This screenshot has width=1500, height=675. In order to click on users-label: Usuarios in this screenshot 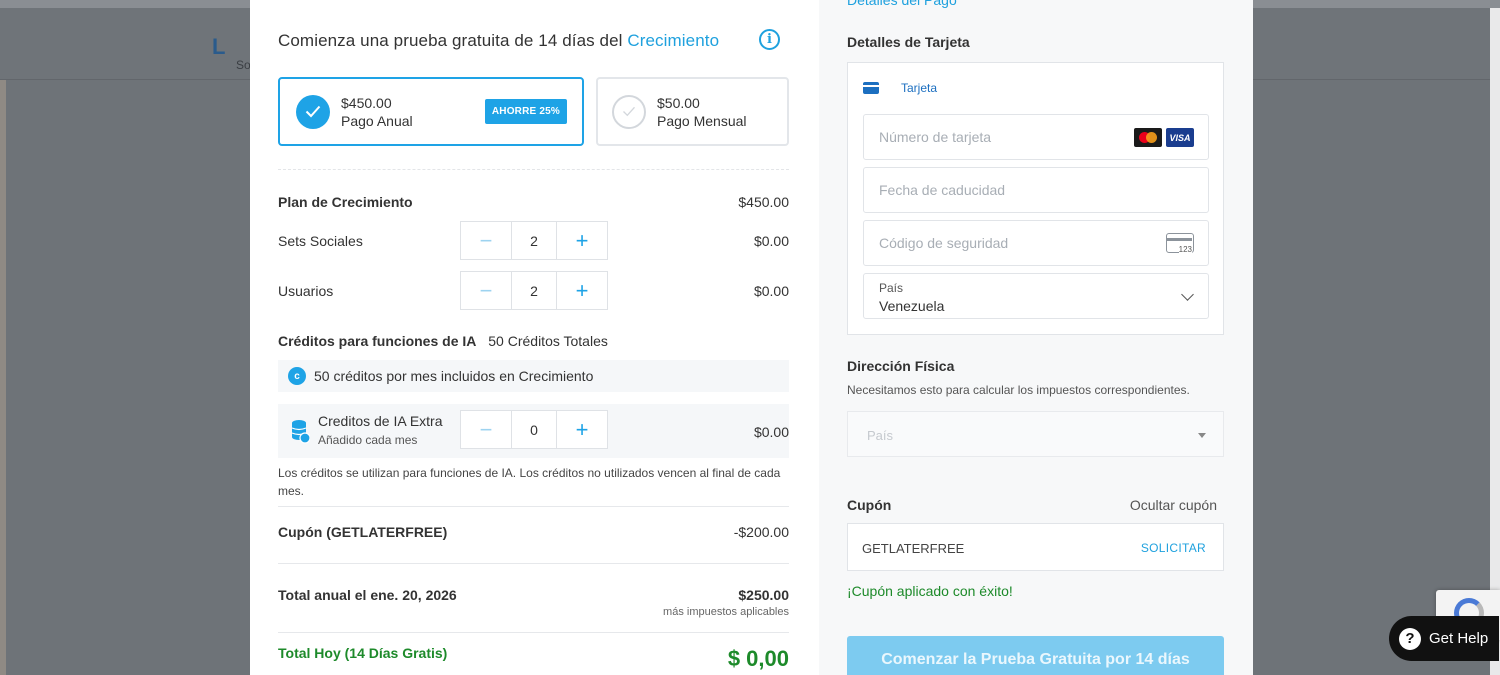, I will do `click(306, 291)`.